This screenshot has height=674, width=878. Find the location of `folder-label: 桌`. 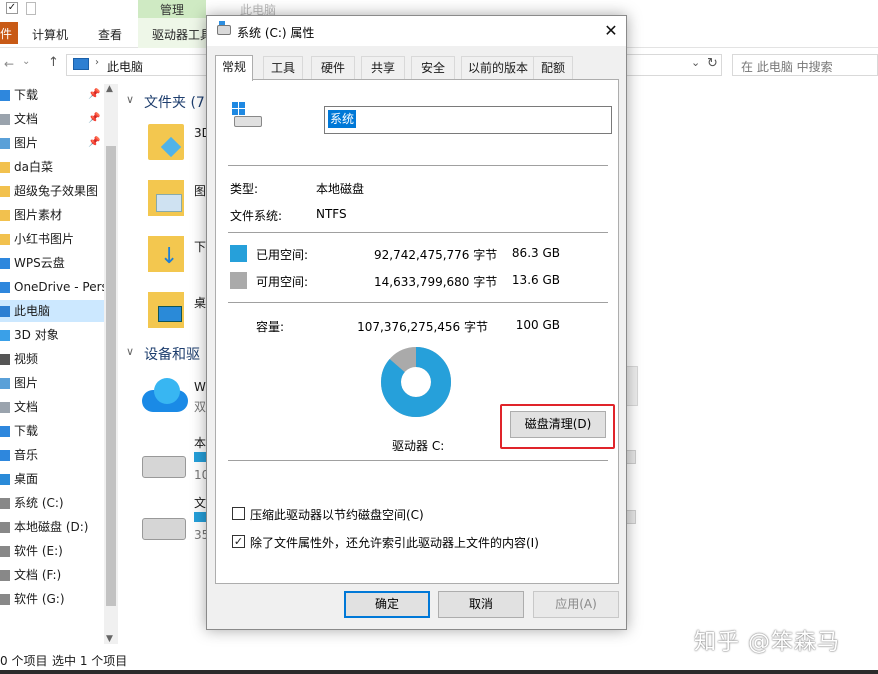

folder-label: 桌 is located at coordinates (200, 302).